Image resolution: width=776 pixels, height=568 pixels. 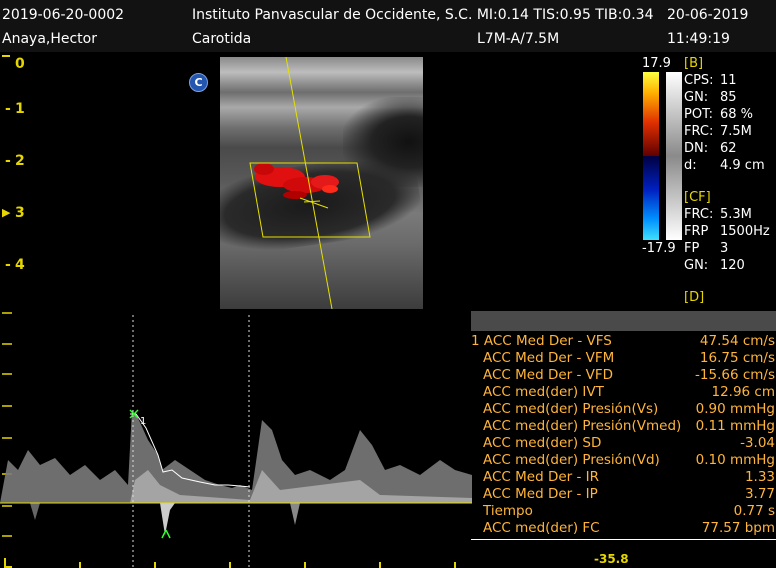 What do you see at coordinates (571, 460) in the screenshot?
I see `measurement-label: ACC med(der) Presión(Vd)` at bounding box center [571, 460].